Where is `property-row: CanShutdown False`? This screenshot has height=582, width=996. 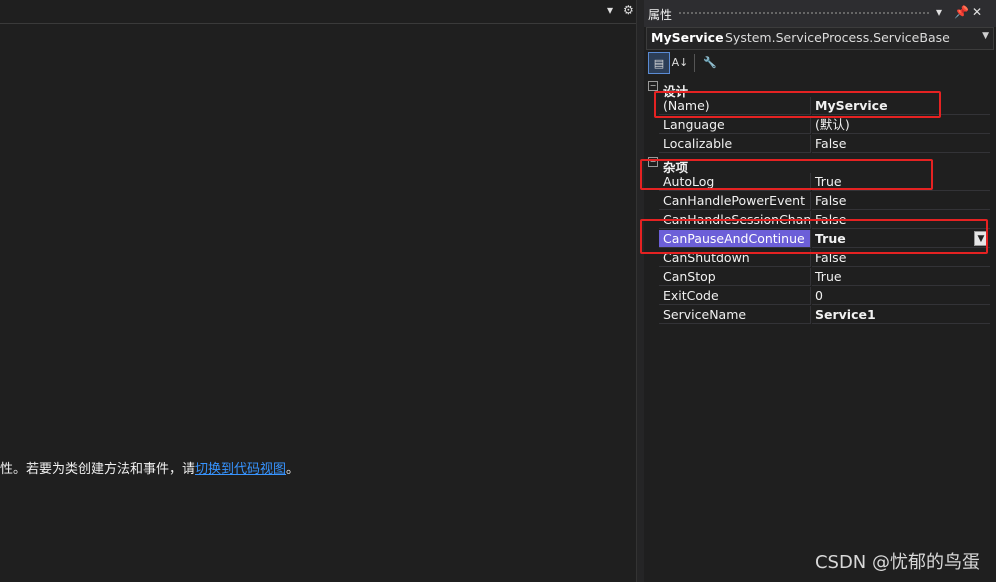 property-row: CanShutdown False is located at coordinates (817, 258).